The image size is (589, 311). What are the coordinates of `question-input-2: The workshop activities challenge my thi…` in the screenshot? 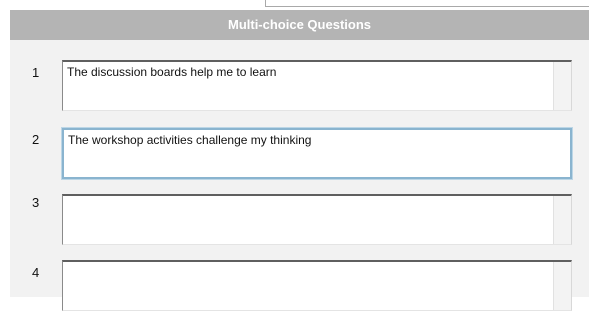 It's located at (317, 153).